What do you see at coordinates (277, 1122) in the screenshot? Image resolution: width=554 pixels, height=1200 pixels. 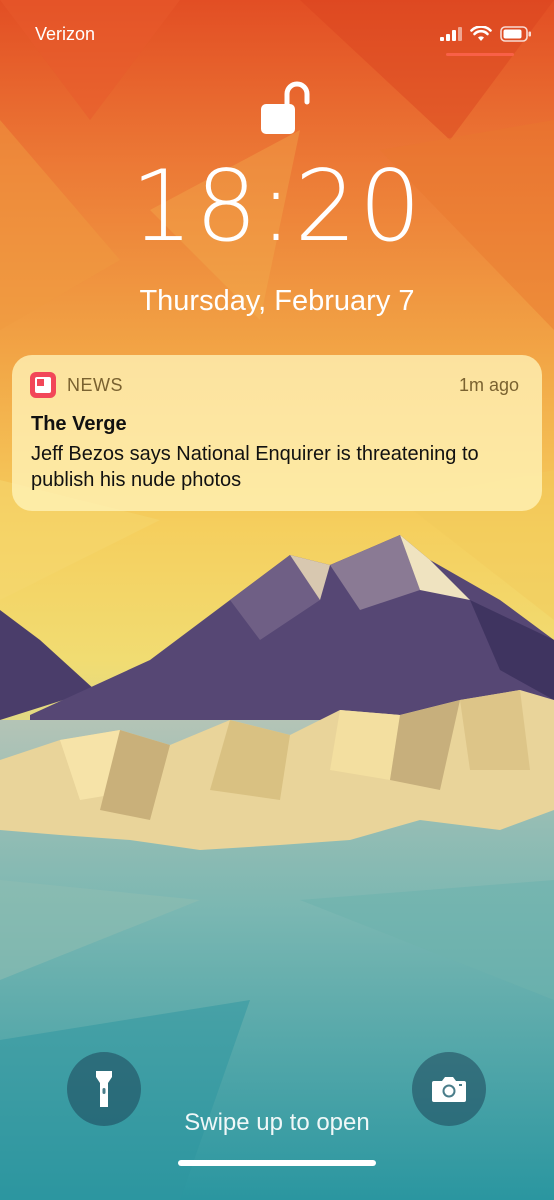 I see `swipe-up-hint: Swipe up to open` at bounding box center [277, 1122].